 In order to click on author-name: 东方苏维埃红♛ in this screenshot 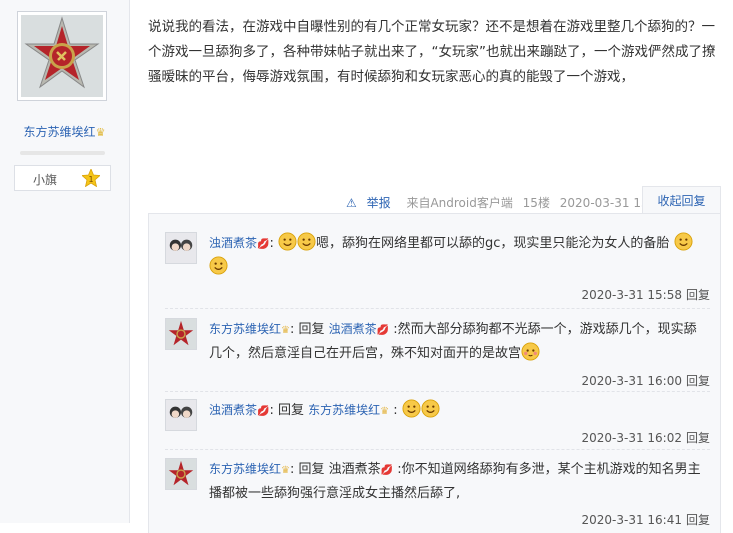, I will do `click(64, 131)`.